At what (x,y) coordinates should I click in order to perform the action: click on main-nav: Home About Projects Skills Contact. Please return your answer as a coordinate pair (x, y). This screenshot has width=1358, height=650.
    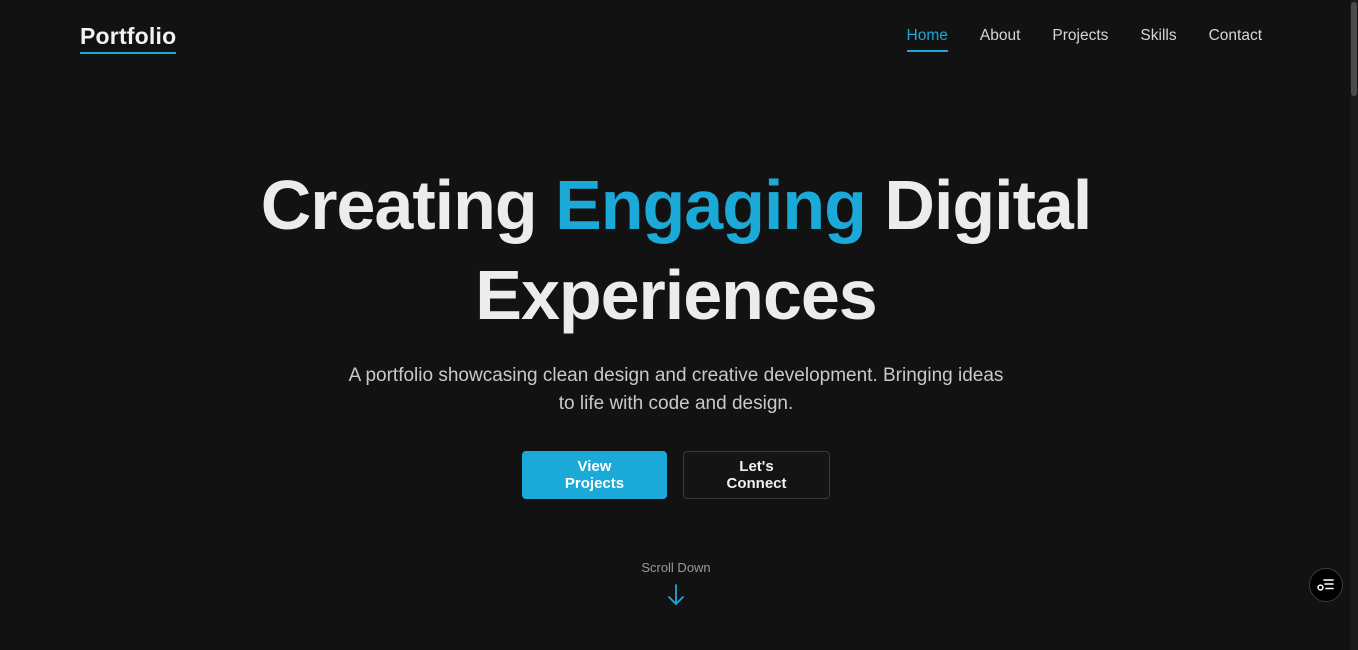
    Looking at the image, I should click on (1084, 39).